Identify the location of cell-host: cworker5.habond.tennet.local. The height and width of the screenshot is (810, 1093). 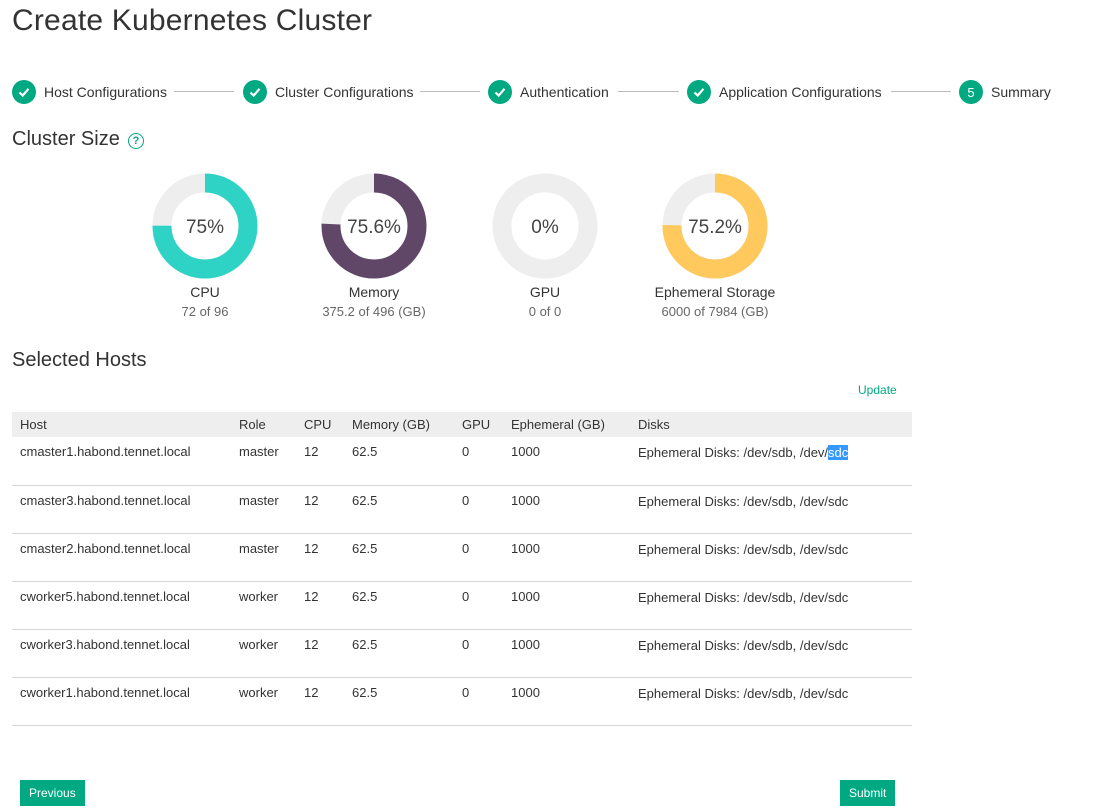
(121, 605).